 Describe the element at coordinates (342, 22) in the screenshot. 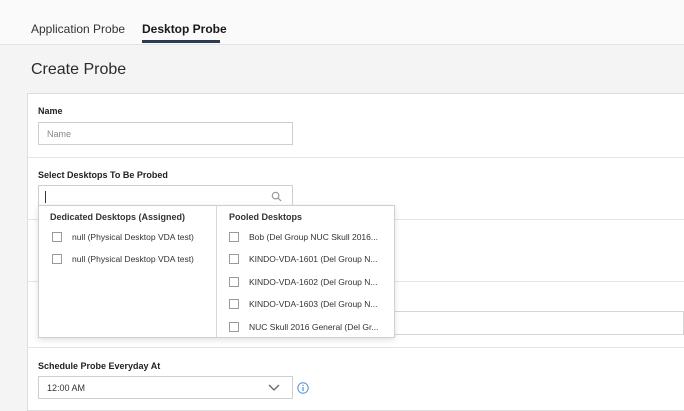

I see `tab-bar: Application Probe Desktop Probe` at that location.